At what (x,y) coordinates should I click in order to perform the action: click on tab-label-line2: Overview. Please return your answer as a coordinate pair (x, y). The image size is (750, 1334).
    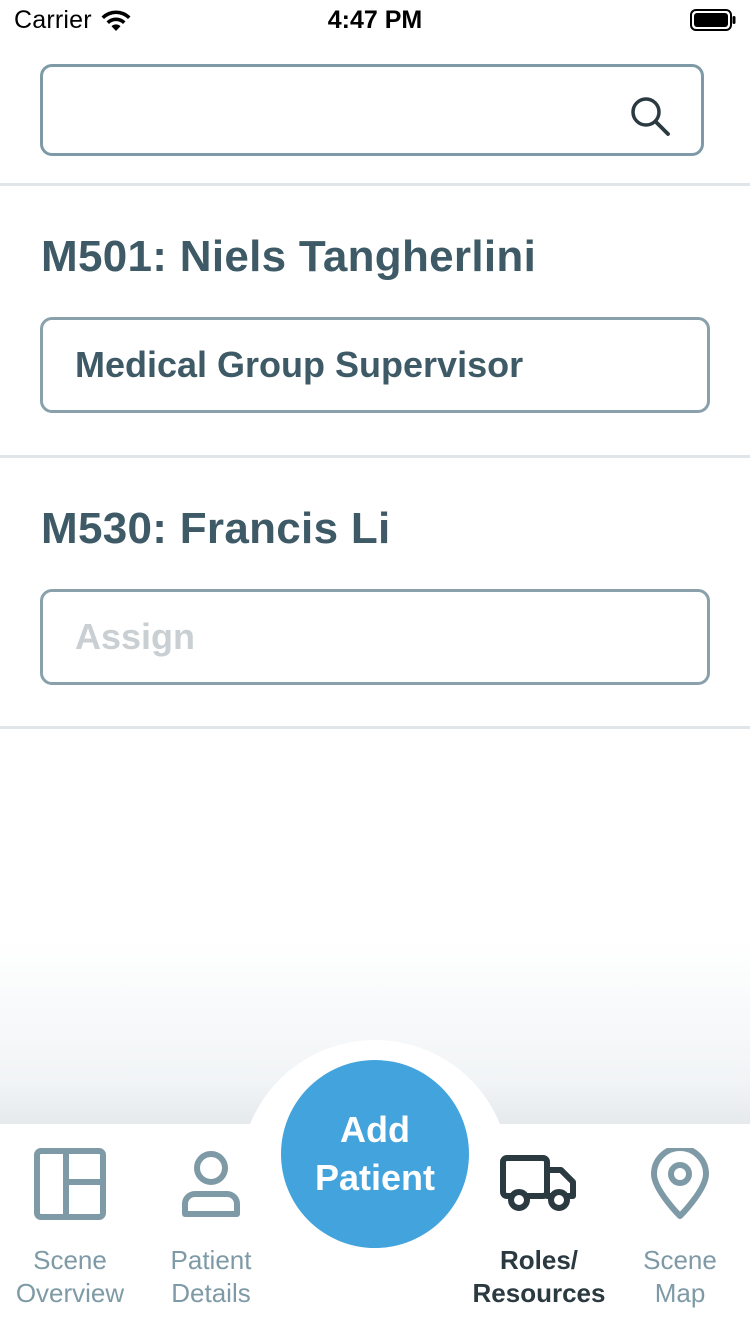
    Looking at the image, I should click on (70, 1293).